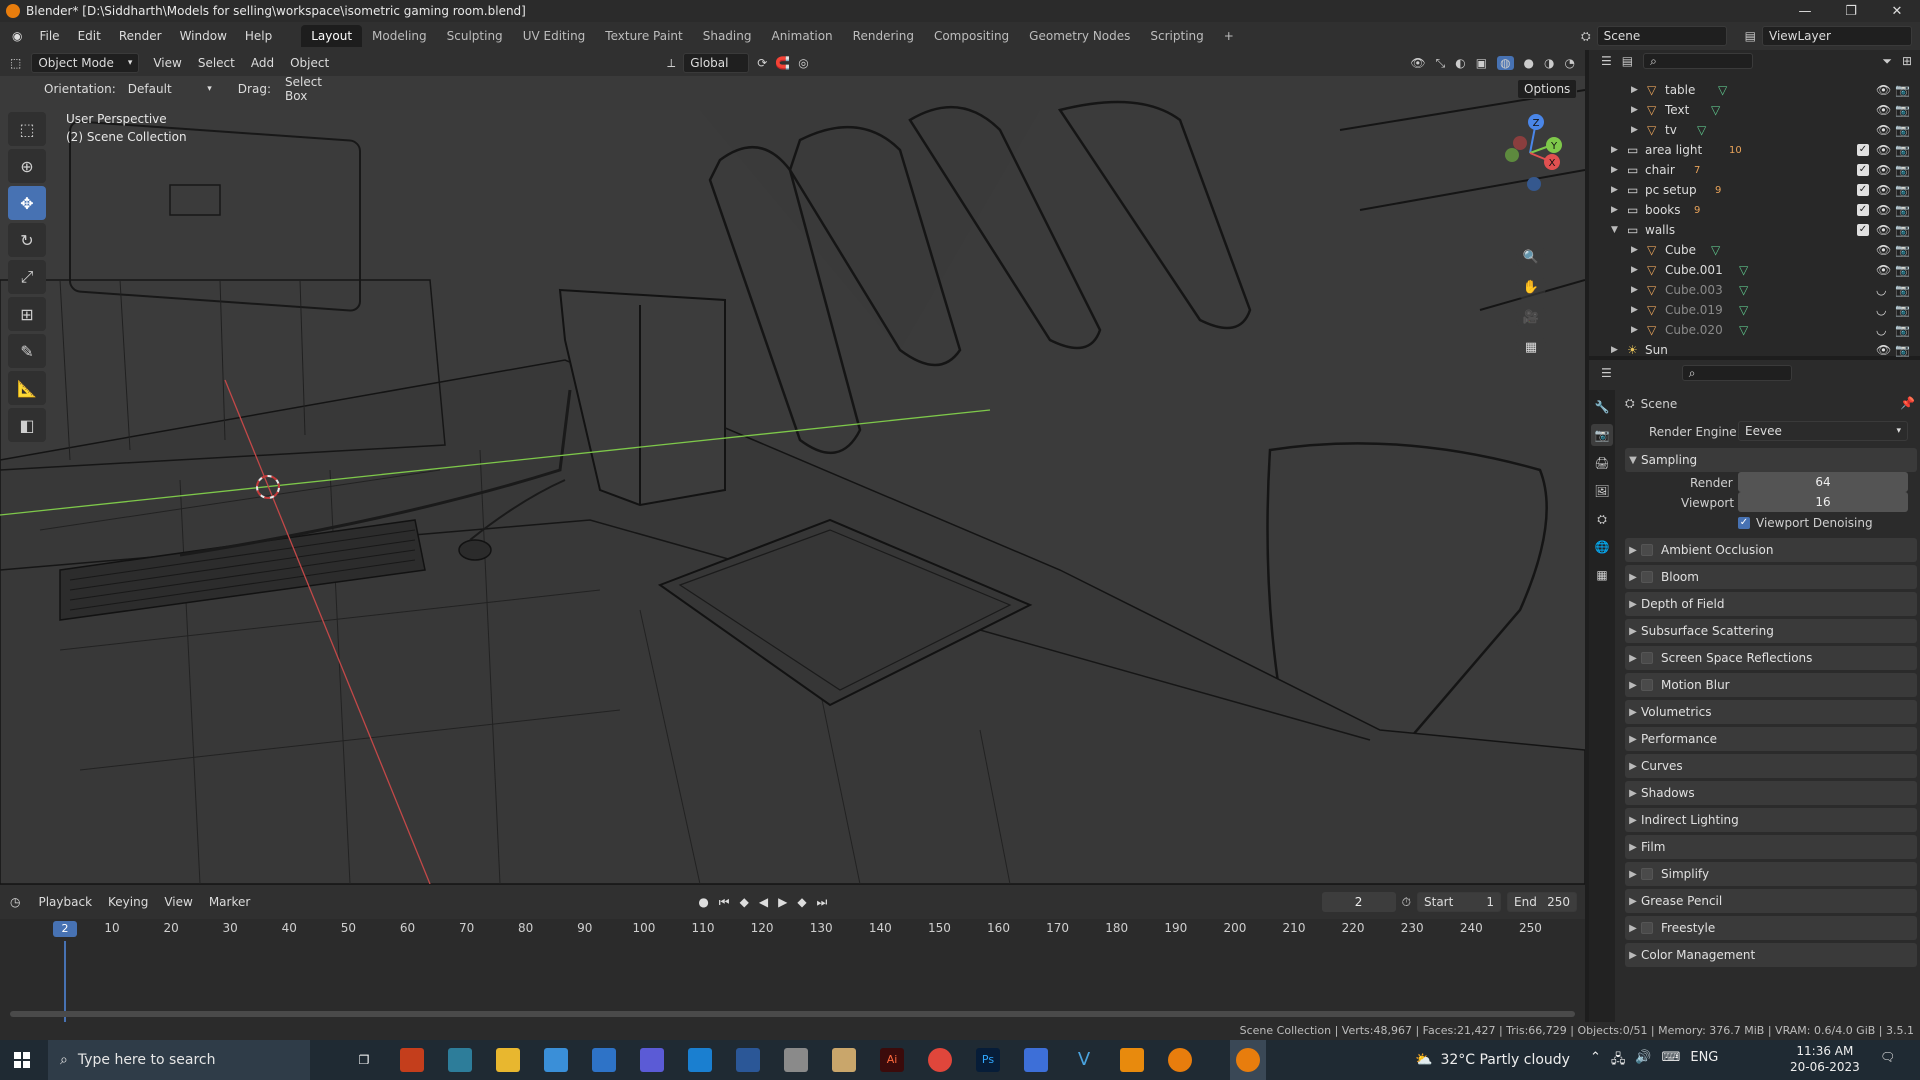 The height and width of the screenshot is (1080, 1920). Describe the element at coordinates (1079, 36) in the screenshot. I see `tab-geometry-nodes: Geometry Nodes` at that location.